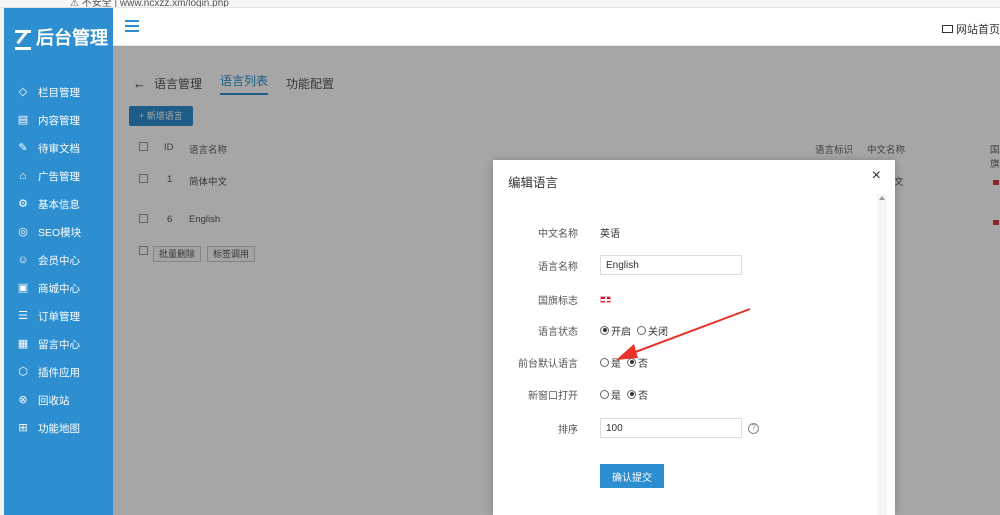  What do you see at coordinates (23, 343) in the screenshot?
I see `message-icon: ▦` at bounding box center [23, 343].